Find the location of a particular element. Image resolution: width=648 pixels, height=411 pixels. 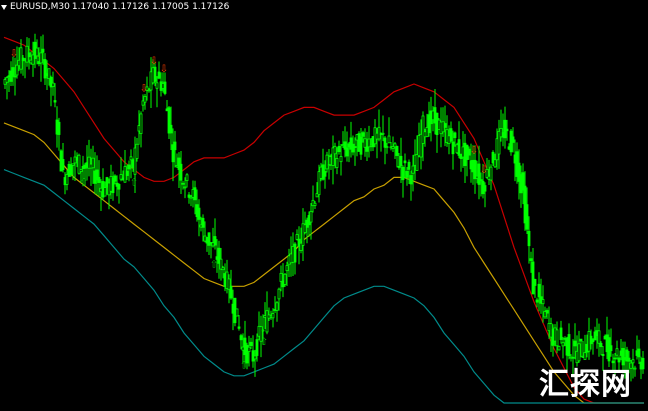

symbol-timeframe: EURUSD,M30 is located at coordinates (40, 7).